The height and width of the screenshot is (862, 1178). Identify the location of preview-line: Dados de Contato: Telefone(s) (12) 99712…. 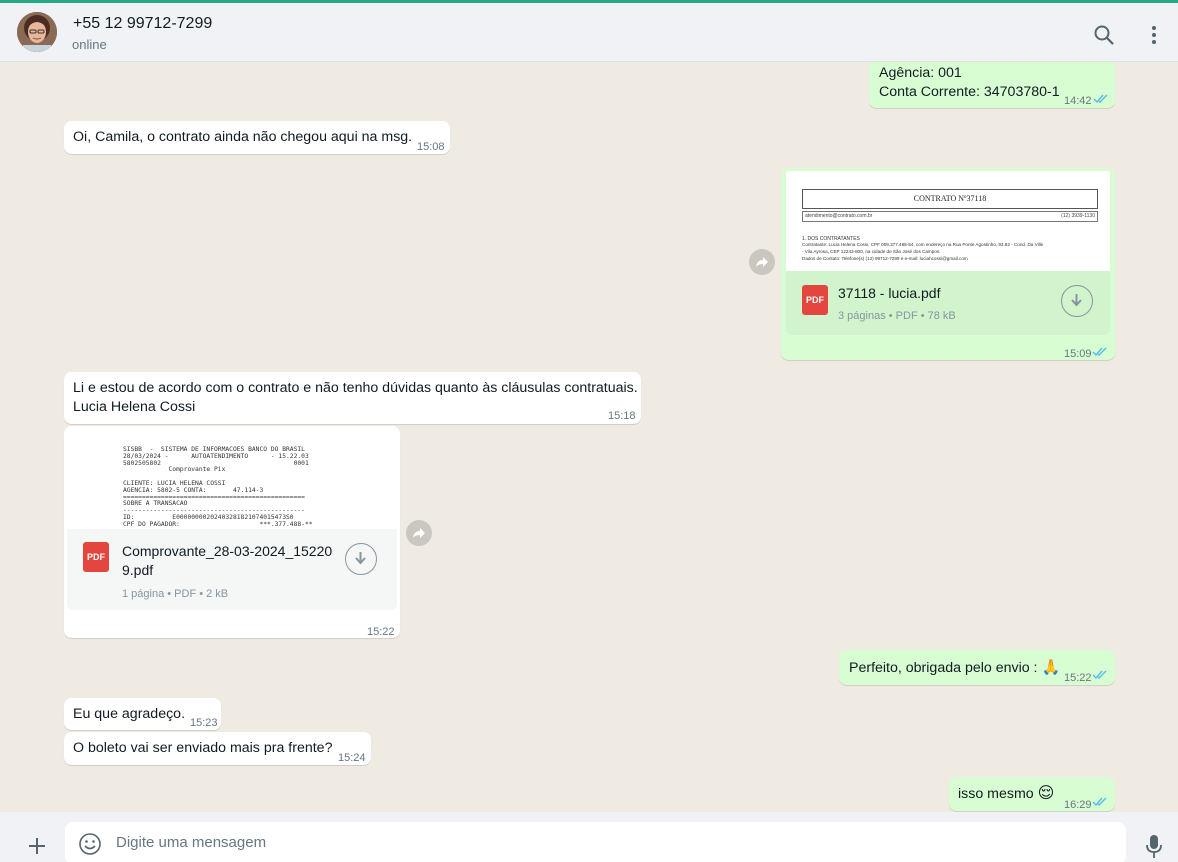
(885, 258).